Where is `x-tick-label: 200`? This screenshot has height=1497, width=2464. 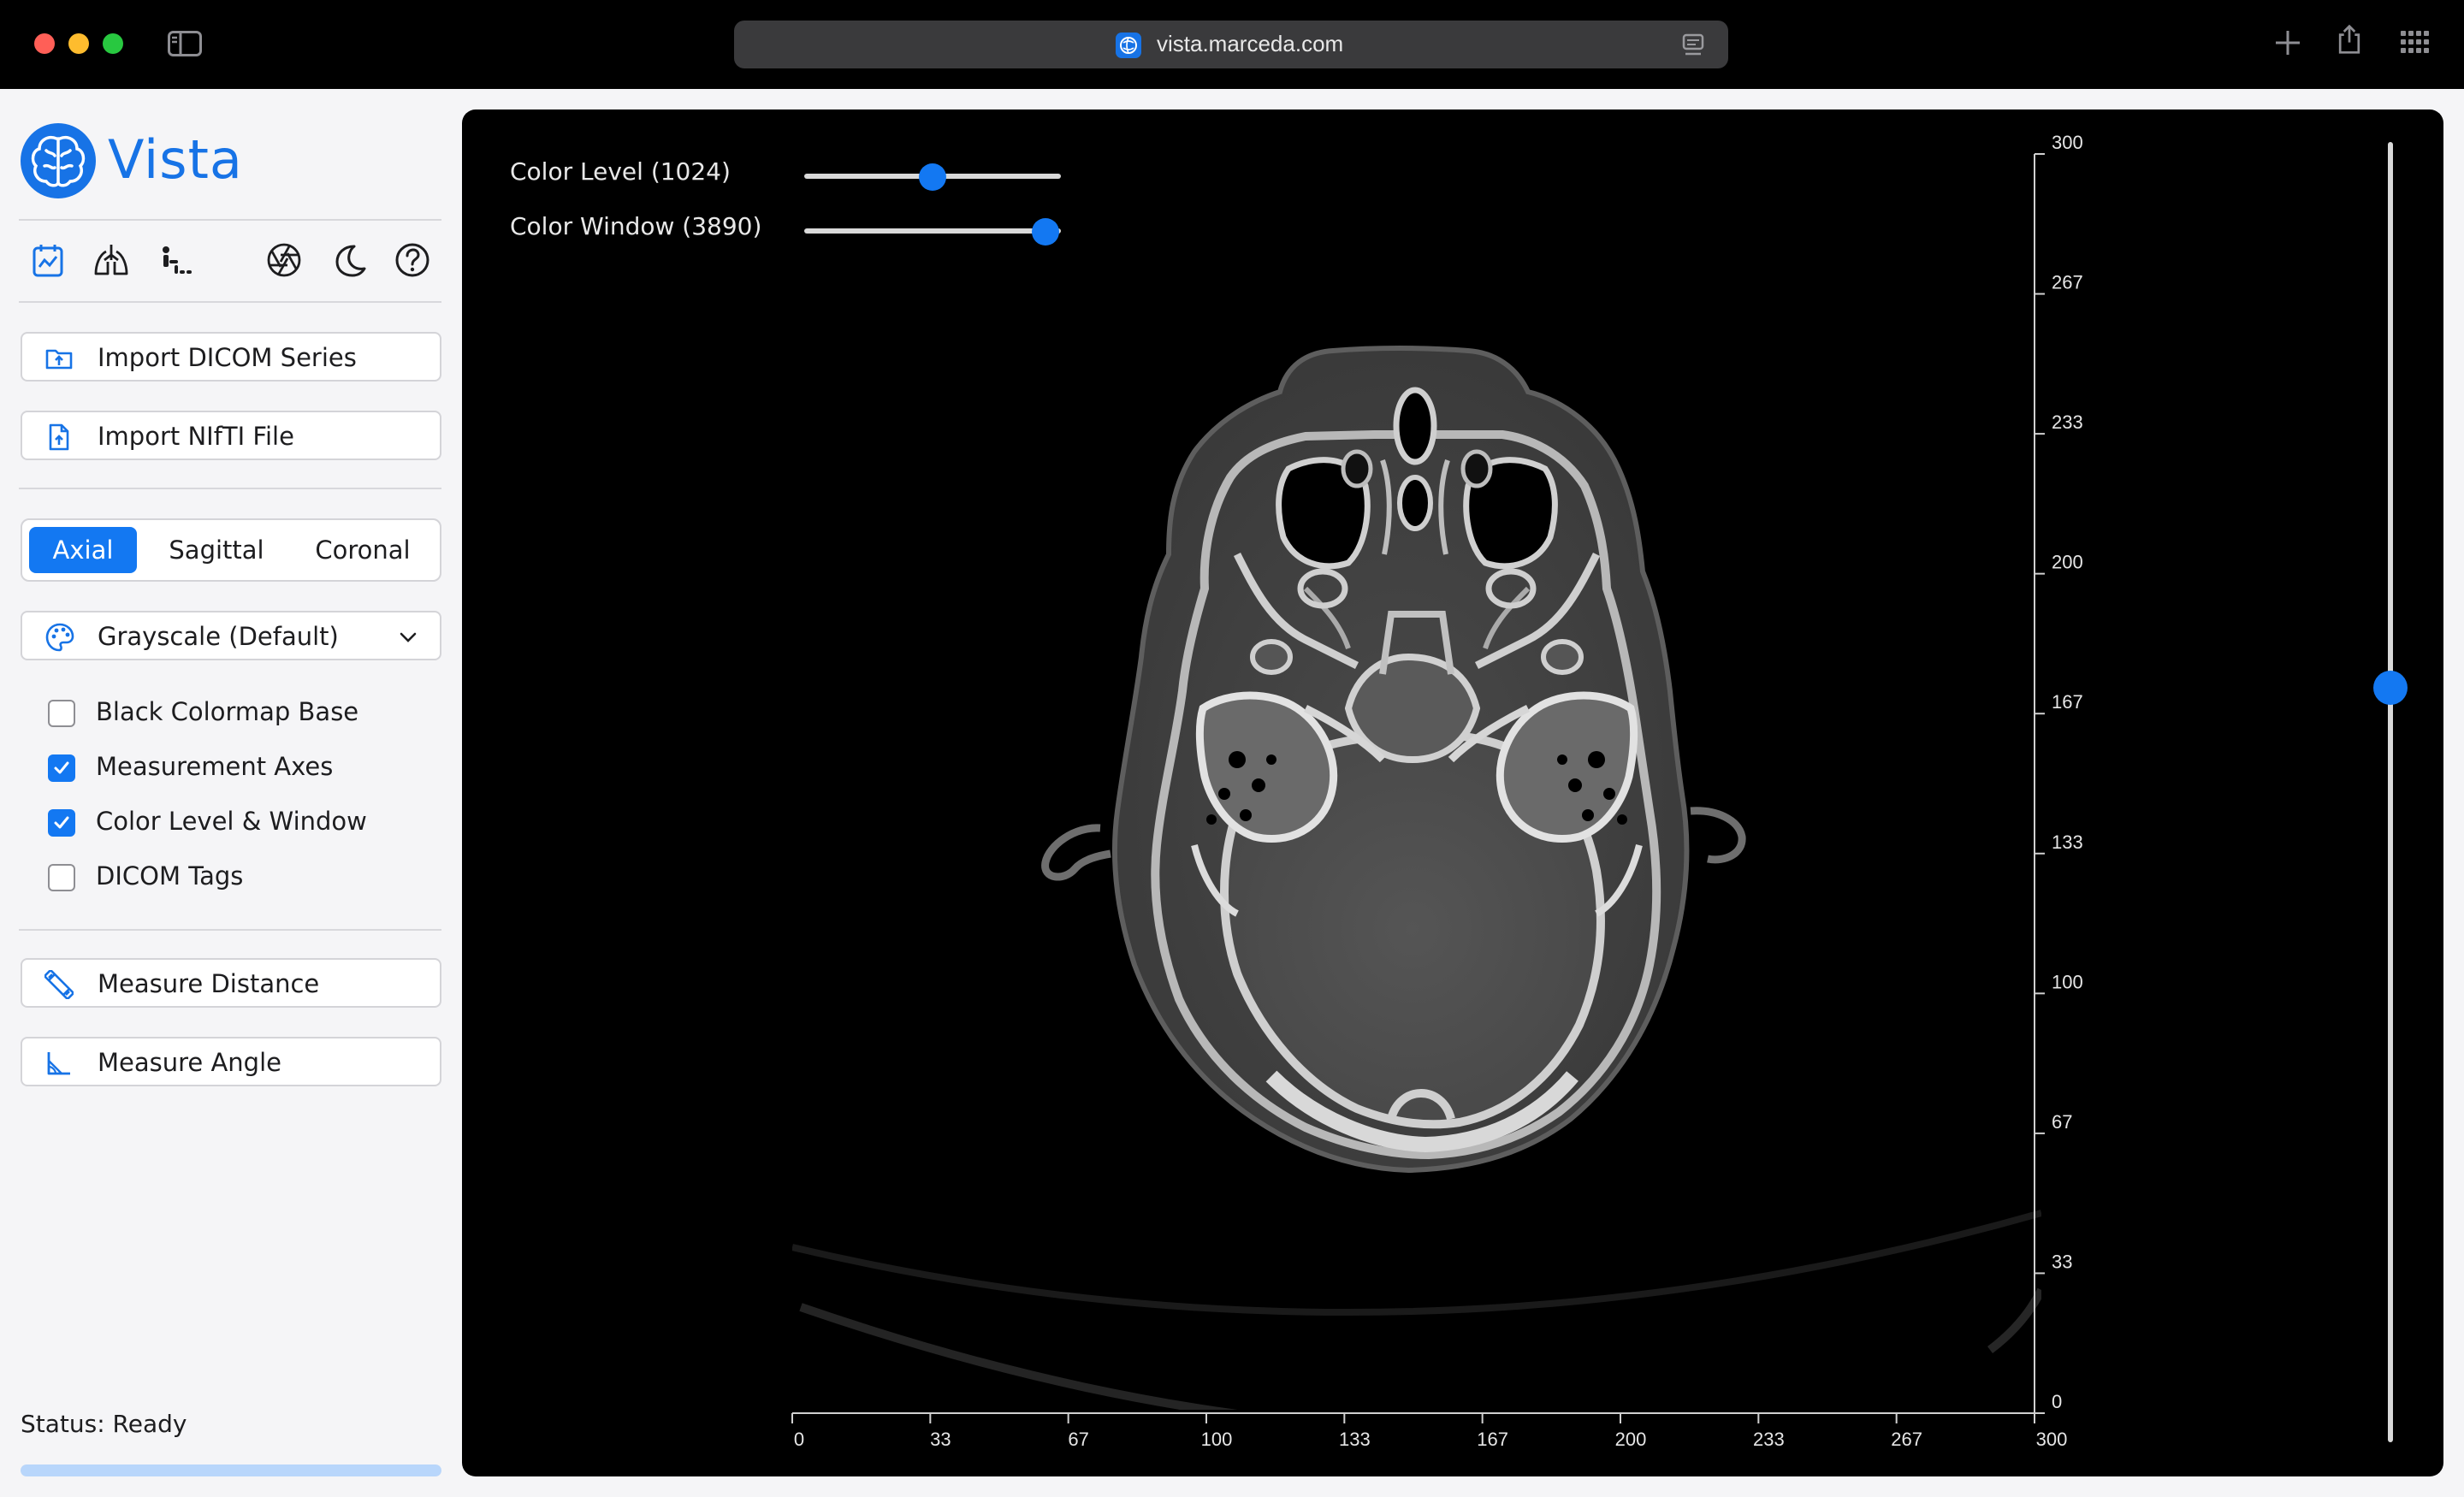 x-tick-label: 200 is located at coordinates (1631, 1439).